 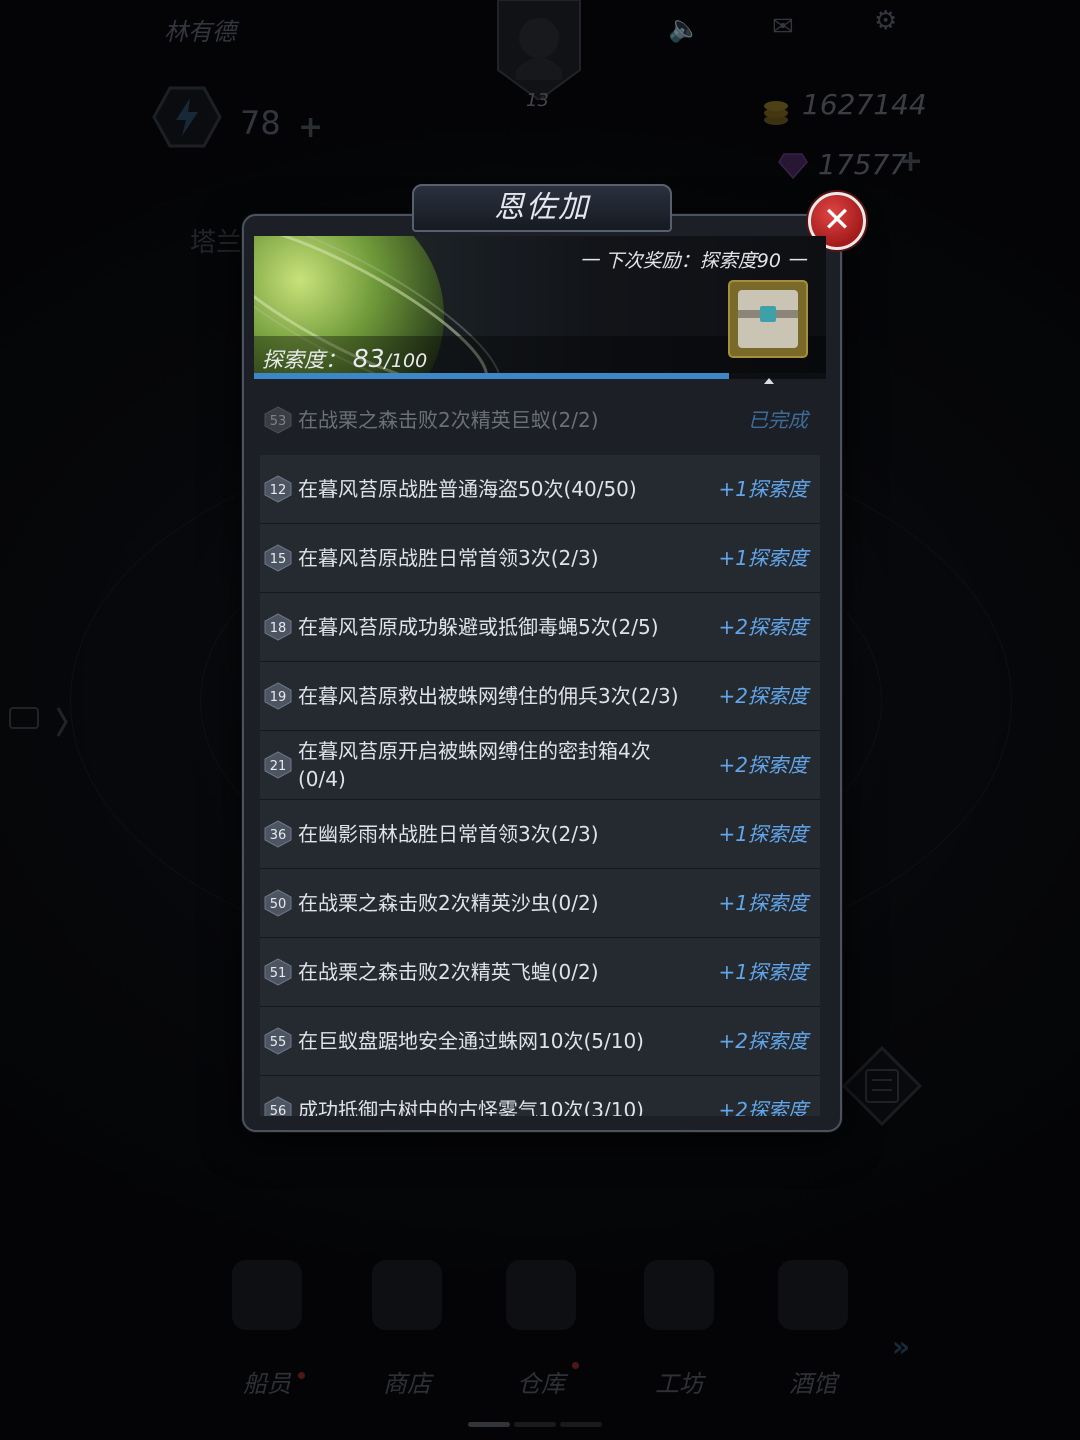 I want to click on task-text: 在暮风苔原战胜日常首领3次(2/3), so click(x=448, y=558).